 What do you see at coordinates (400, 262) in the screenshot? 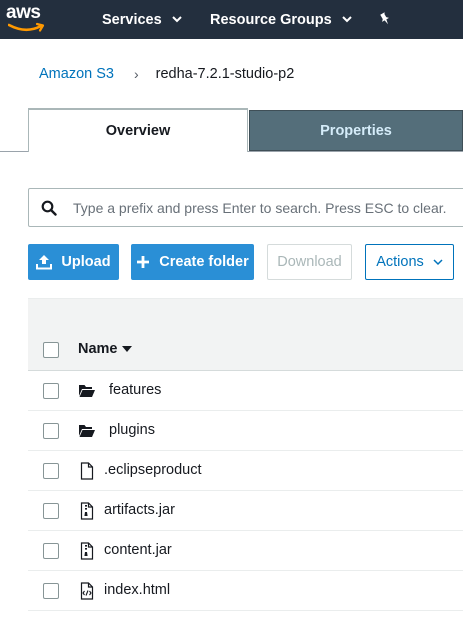
I see `actions-label: Actions` at bounding box center [400, 262].